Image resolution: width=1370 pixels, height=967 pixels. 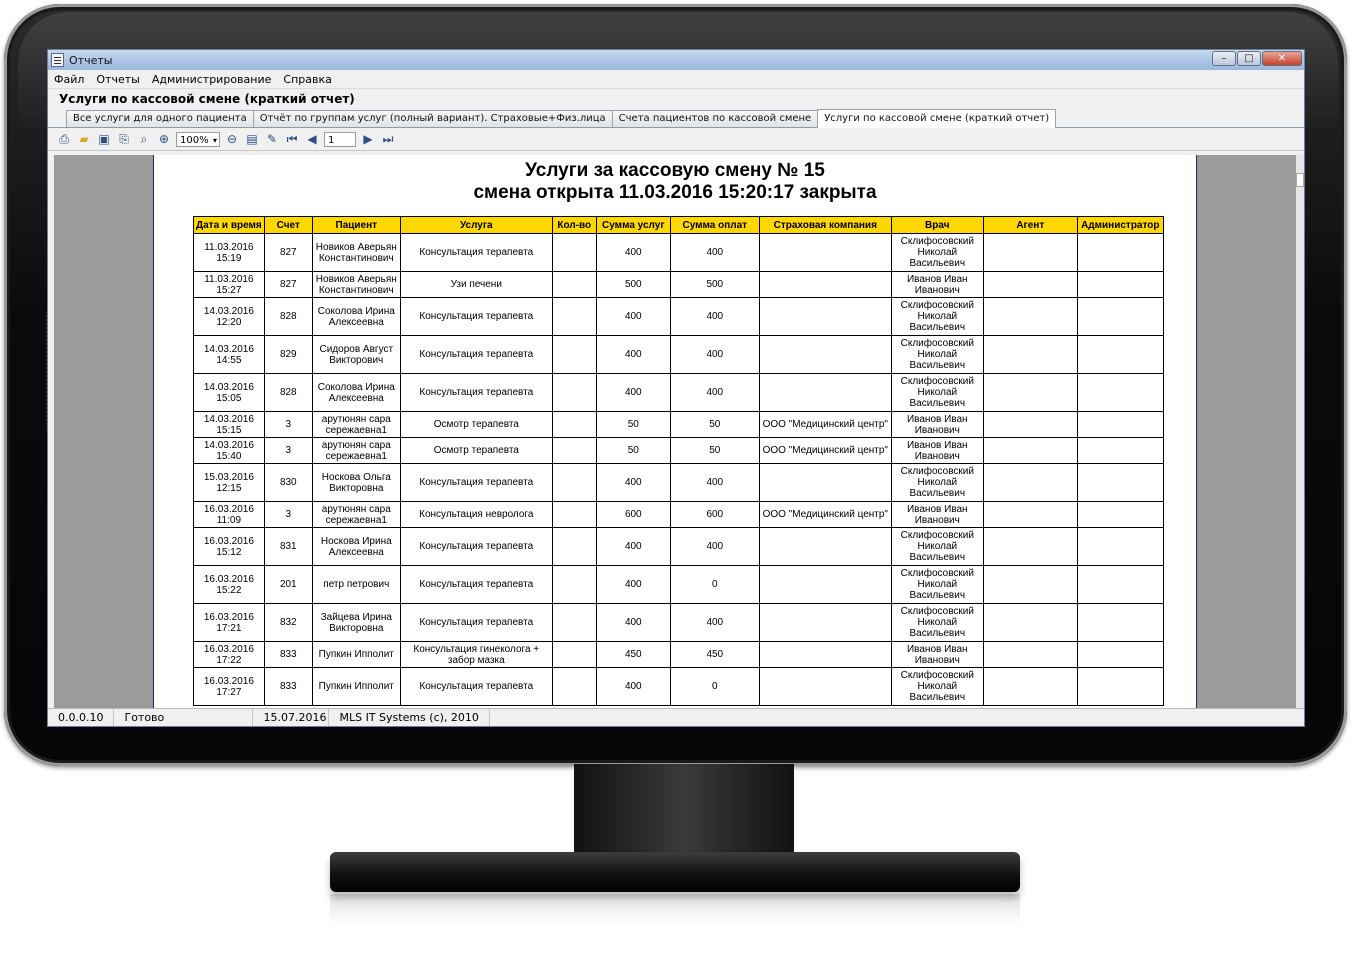 I want to click on table-cell: 14.03.2016 12:20, so click(x=229, y=316).